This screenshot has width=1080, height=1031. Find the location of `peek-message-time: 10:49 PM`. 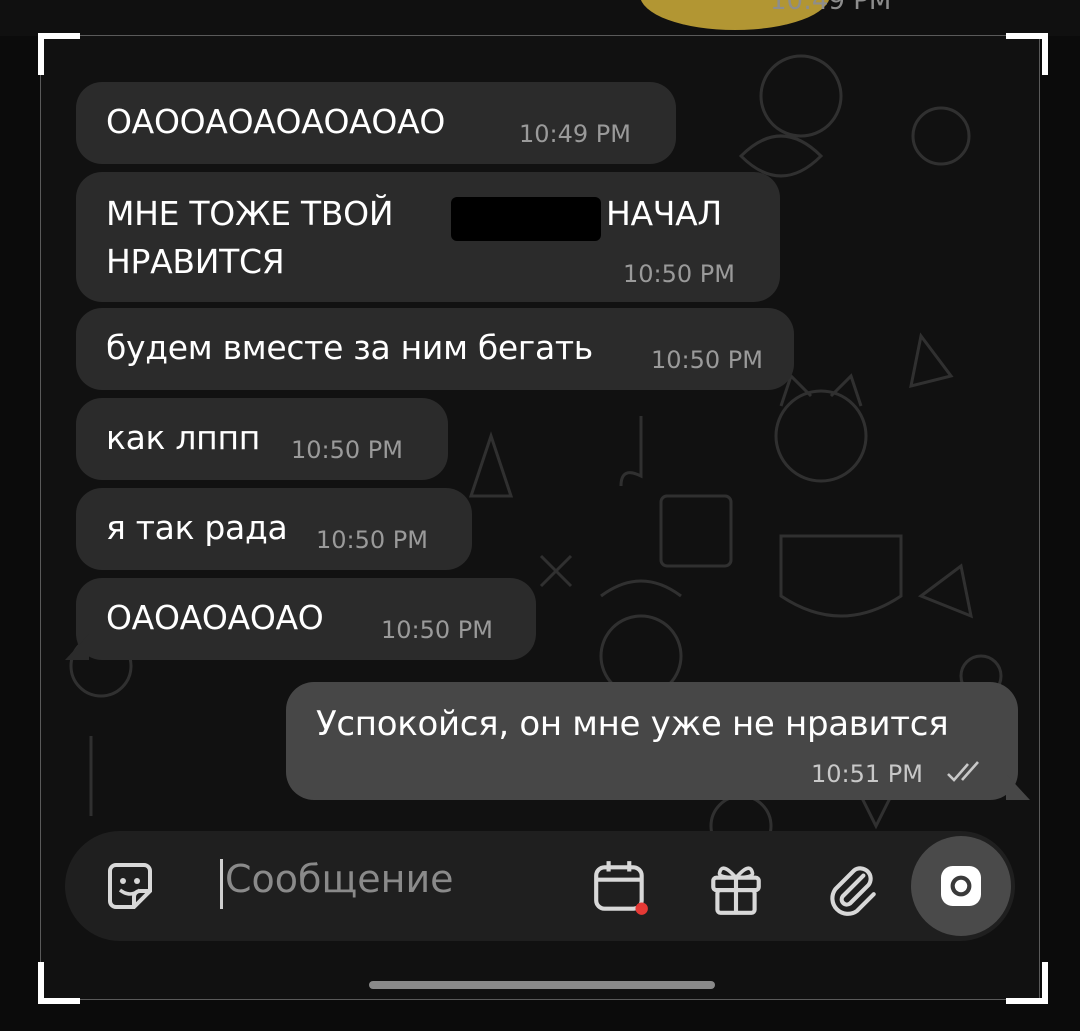

peek-message-time: 10:49 PM is located at coordinates (831, 8).